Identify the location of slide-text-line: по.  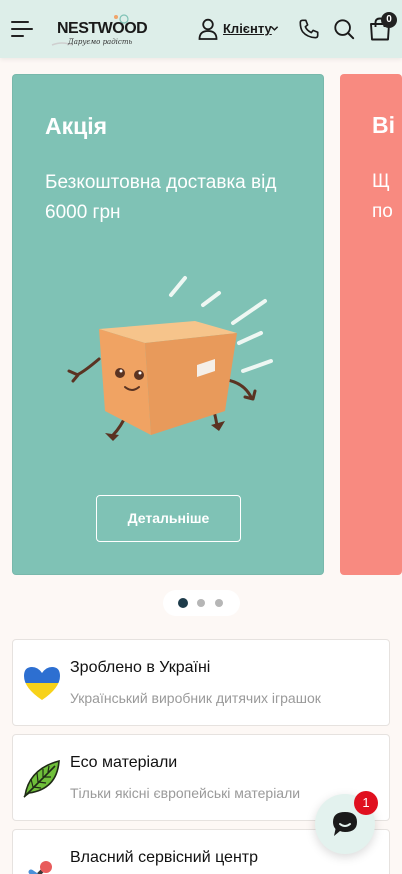
(382, 211).